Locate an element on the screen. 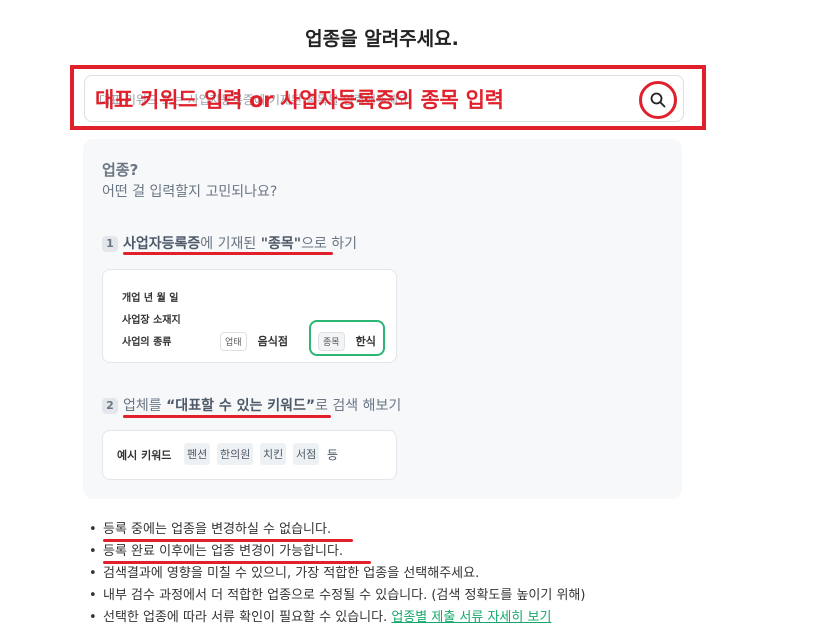 The width and height of the screenshot is (840, 642). keyword-chip: 펜션 is located at coordinates (197, 454).